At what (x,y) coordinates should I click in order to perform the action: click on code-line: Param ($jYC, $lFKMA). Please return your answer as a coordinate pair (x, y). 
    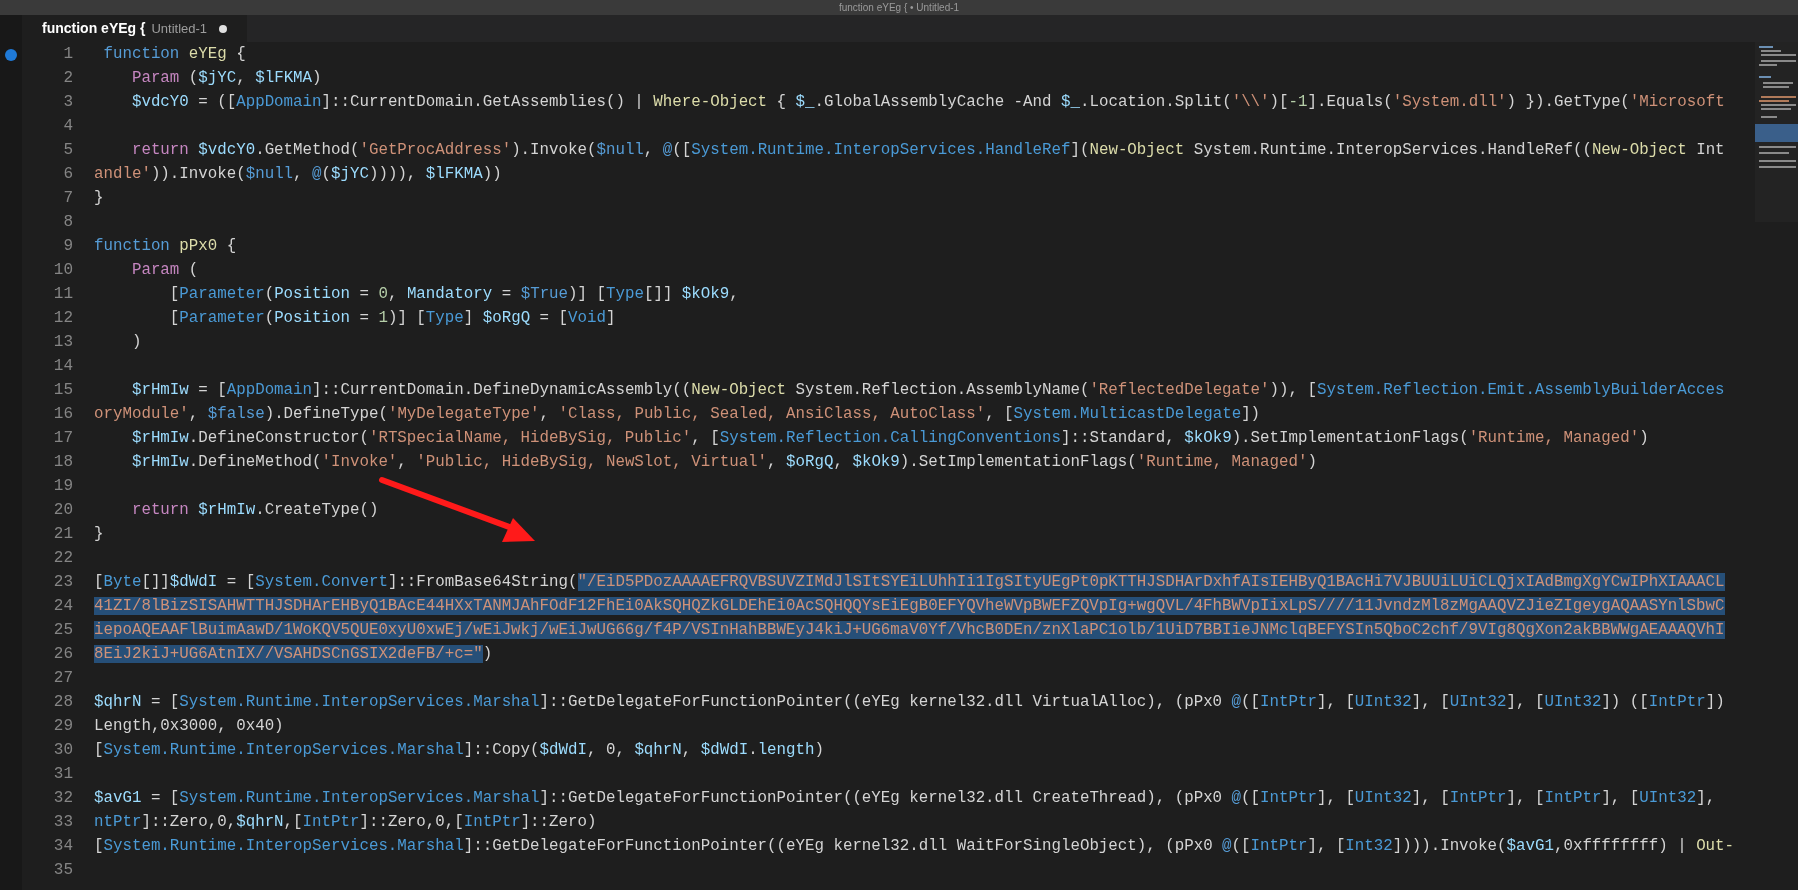
    Looking at the image, I should click on (226, 78).